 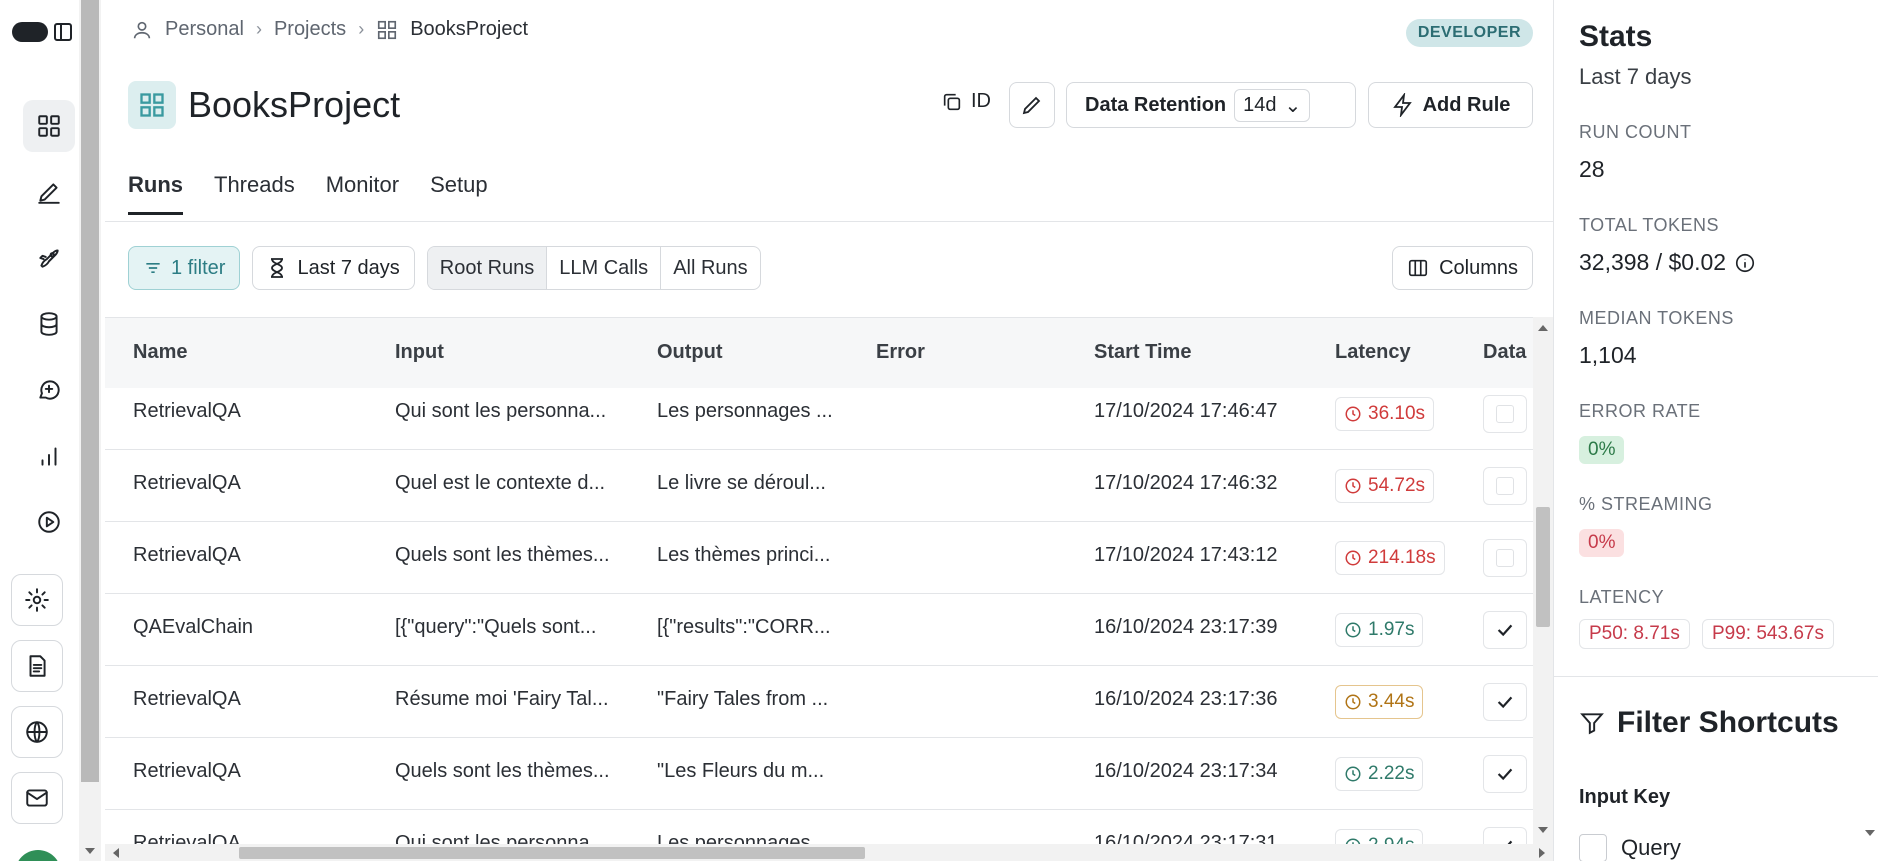 What do you see at coordinates (552, 853) in the screenshot?
I see `table-hscroll-thumb` at bounding box center [552, 853].